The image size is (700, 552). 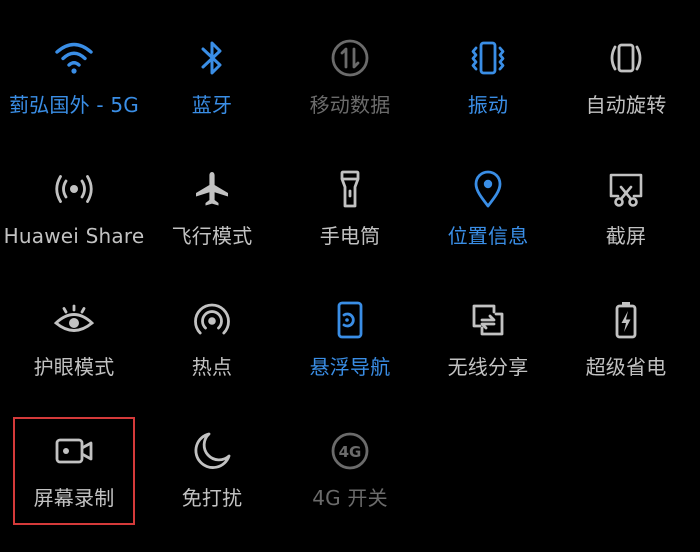 I want to click on tile-location: 位置信息, so click(x=488, y=224).